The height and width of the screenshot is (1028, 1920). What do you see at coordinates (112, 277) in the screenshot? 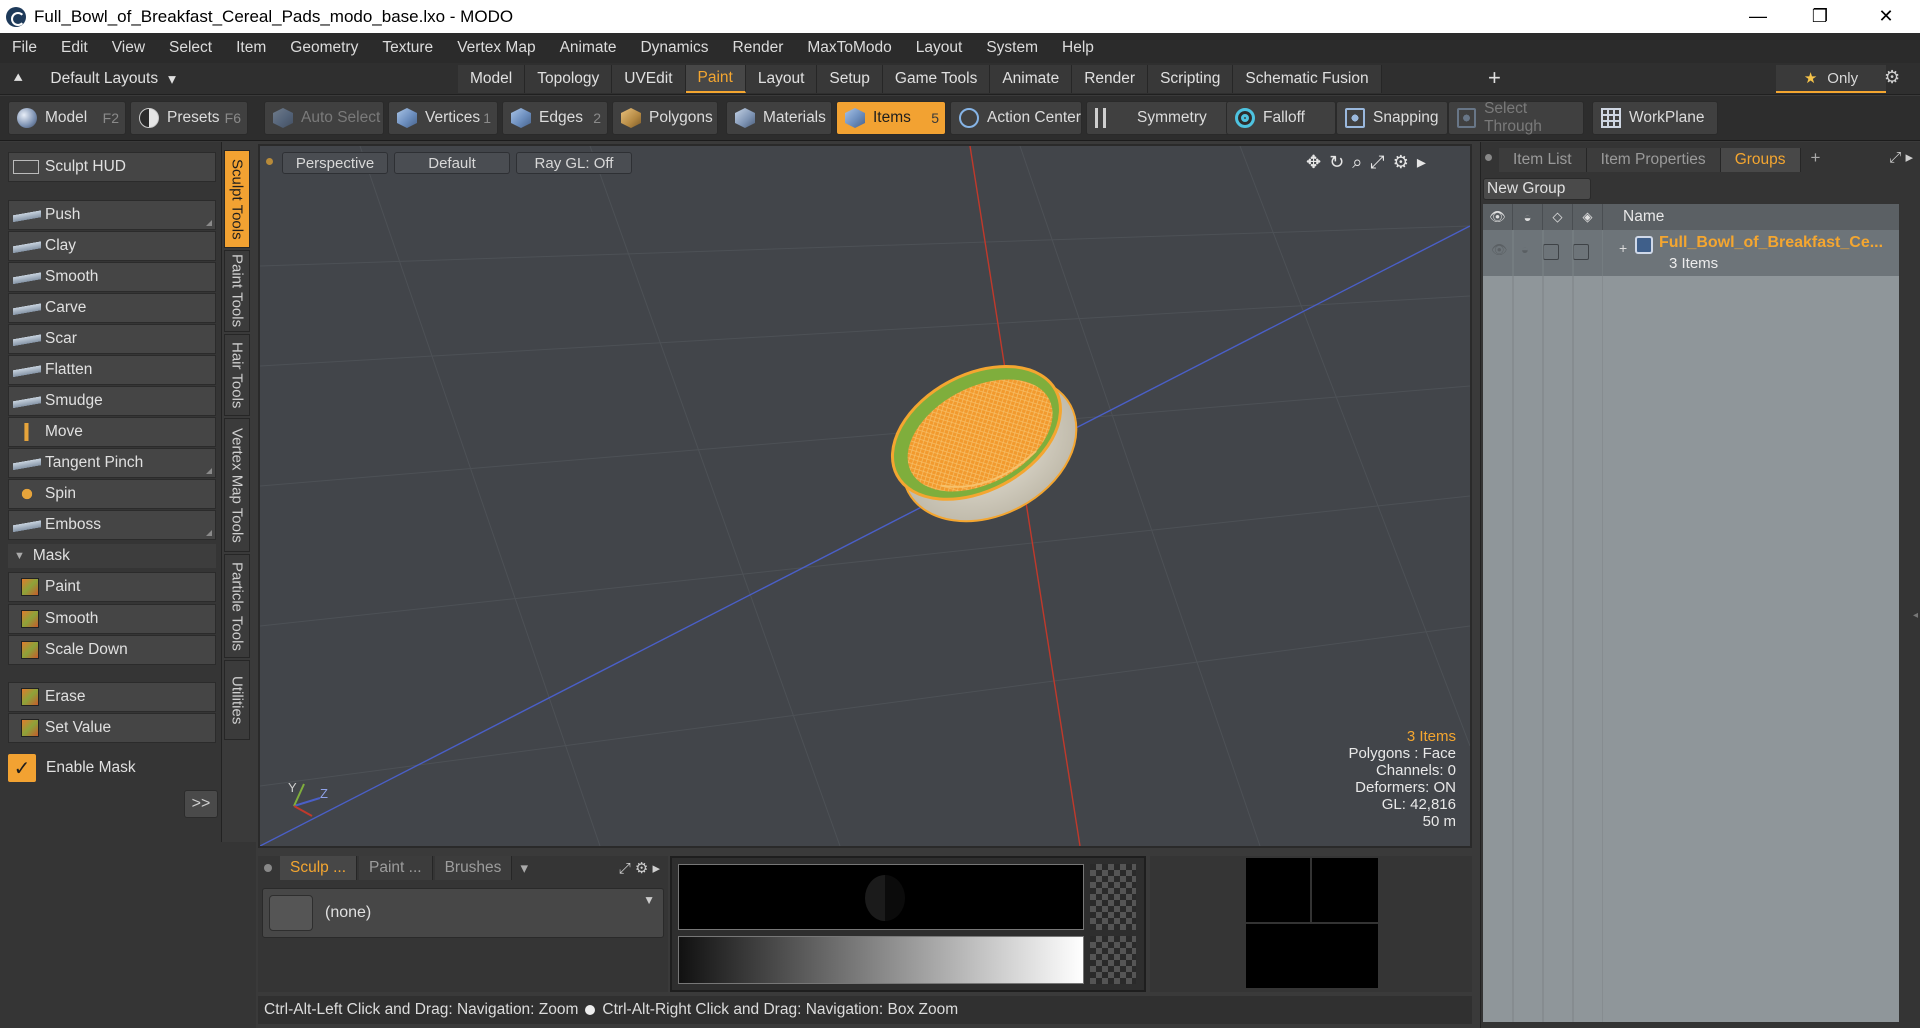
I see `tool-smooth-button: Smooth` at bounding box center [112, 277].